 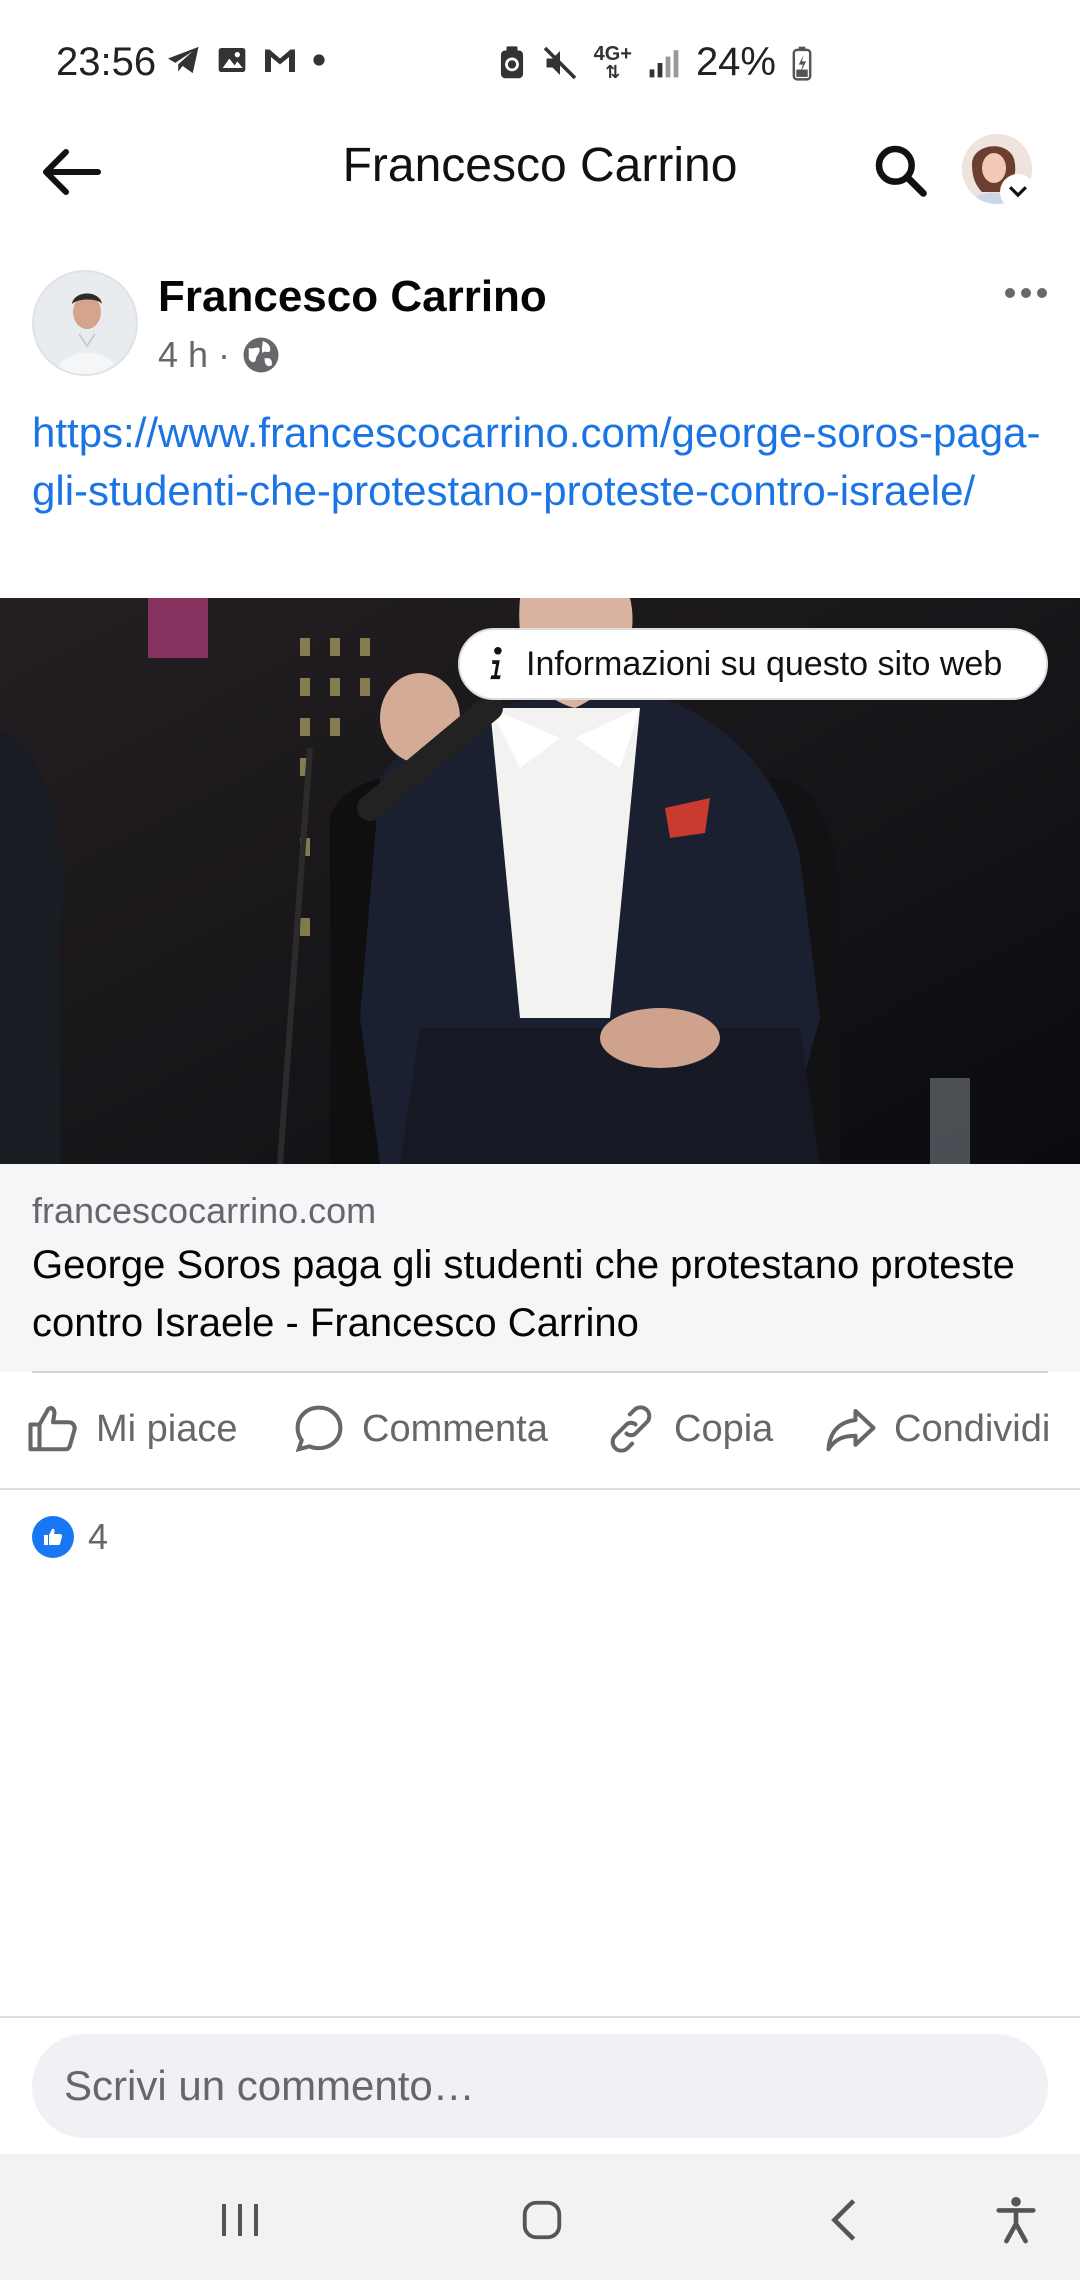 I want to click on site-info-label: Informazioni su questo sito web, so click(x=764, y=663).